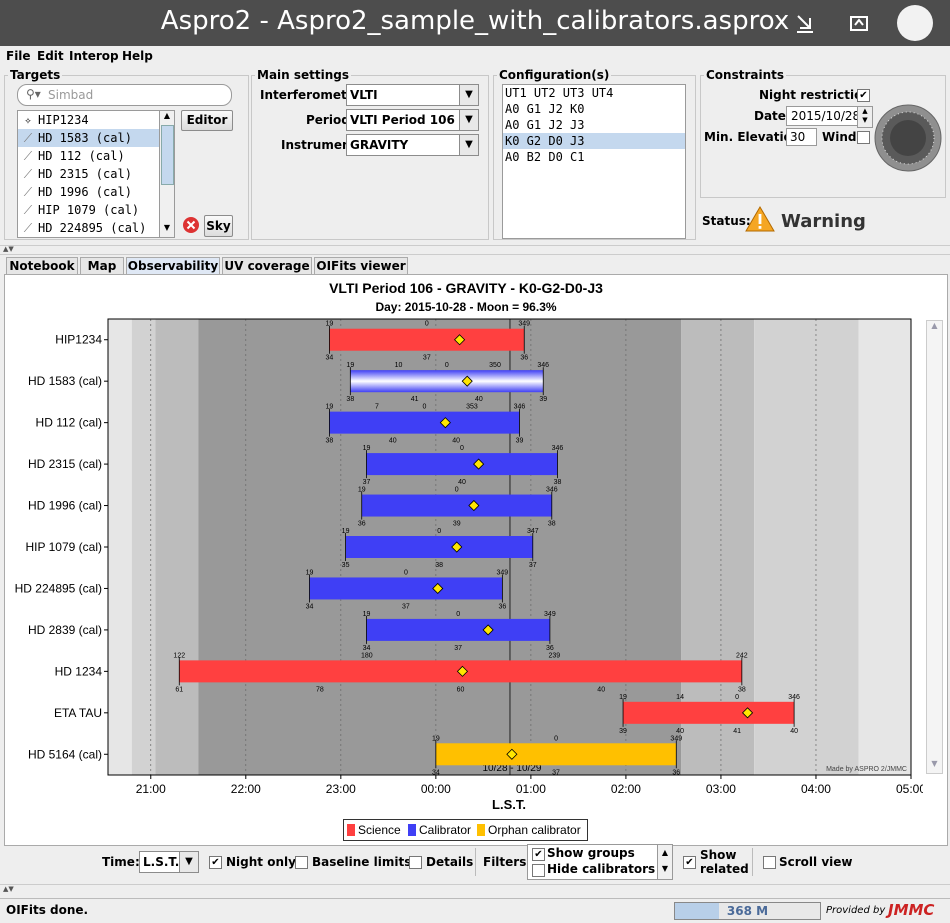 Image resolution: width=950 pixels, height=923 pixels. What do you see at coordinates (626, 789) in the screenshot?
I see `x-tick-label: 02:00` at bounding box center [626, 789].